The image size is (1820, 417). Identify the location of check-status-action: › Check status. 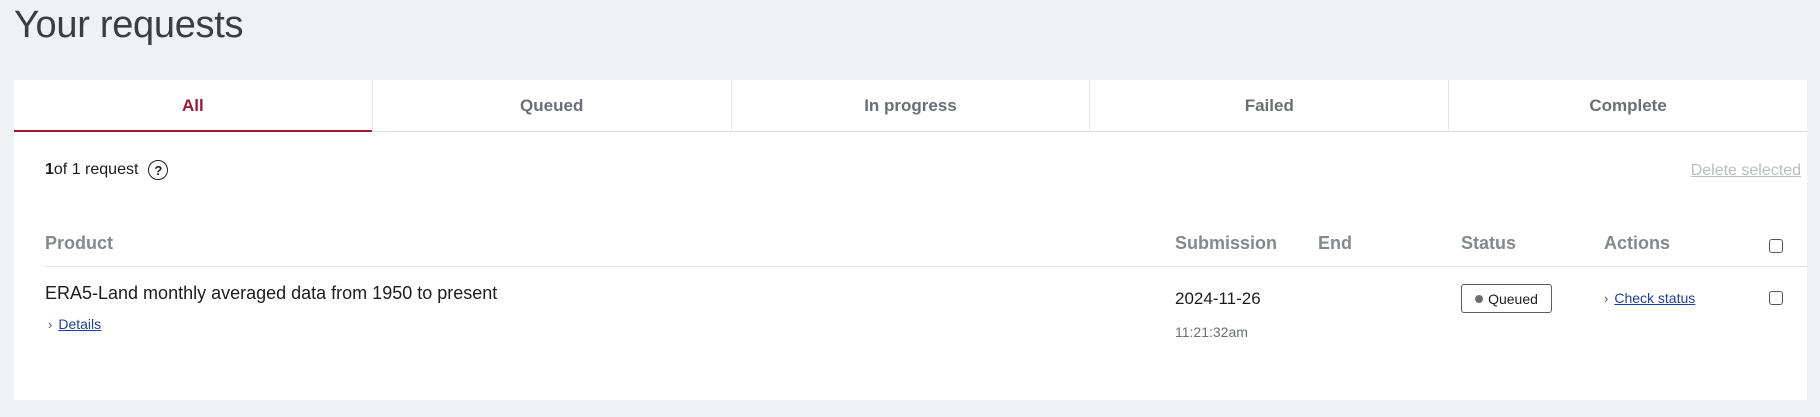
(1649, 298).